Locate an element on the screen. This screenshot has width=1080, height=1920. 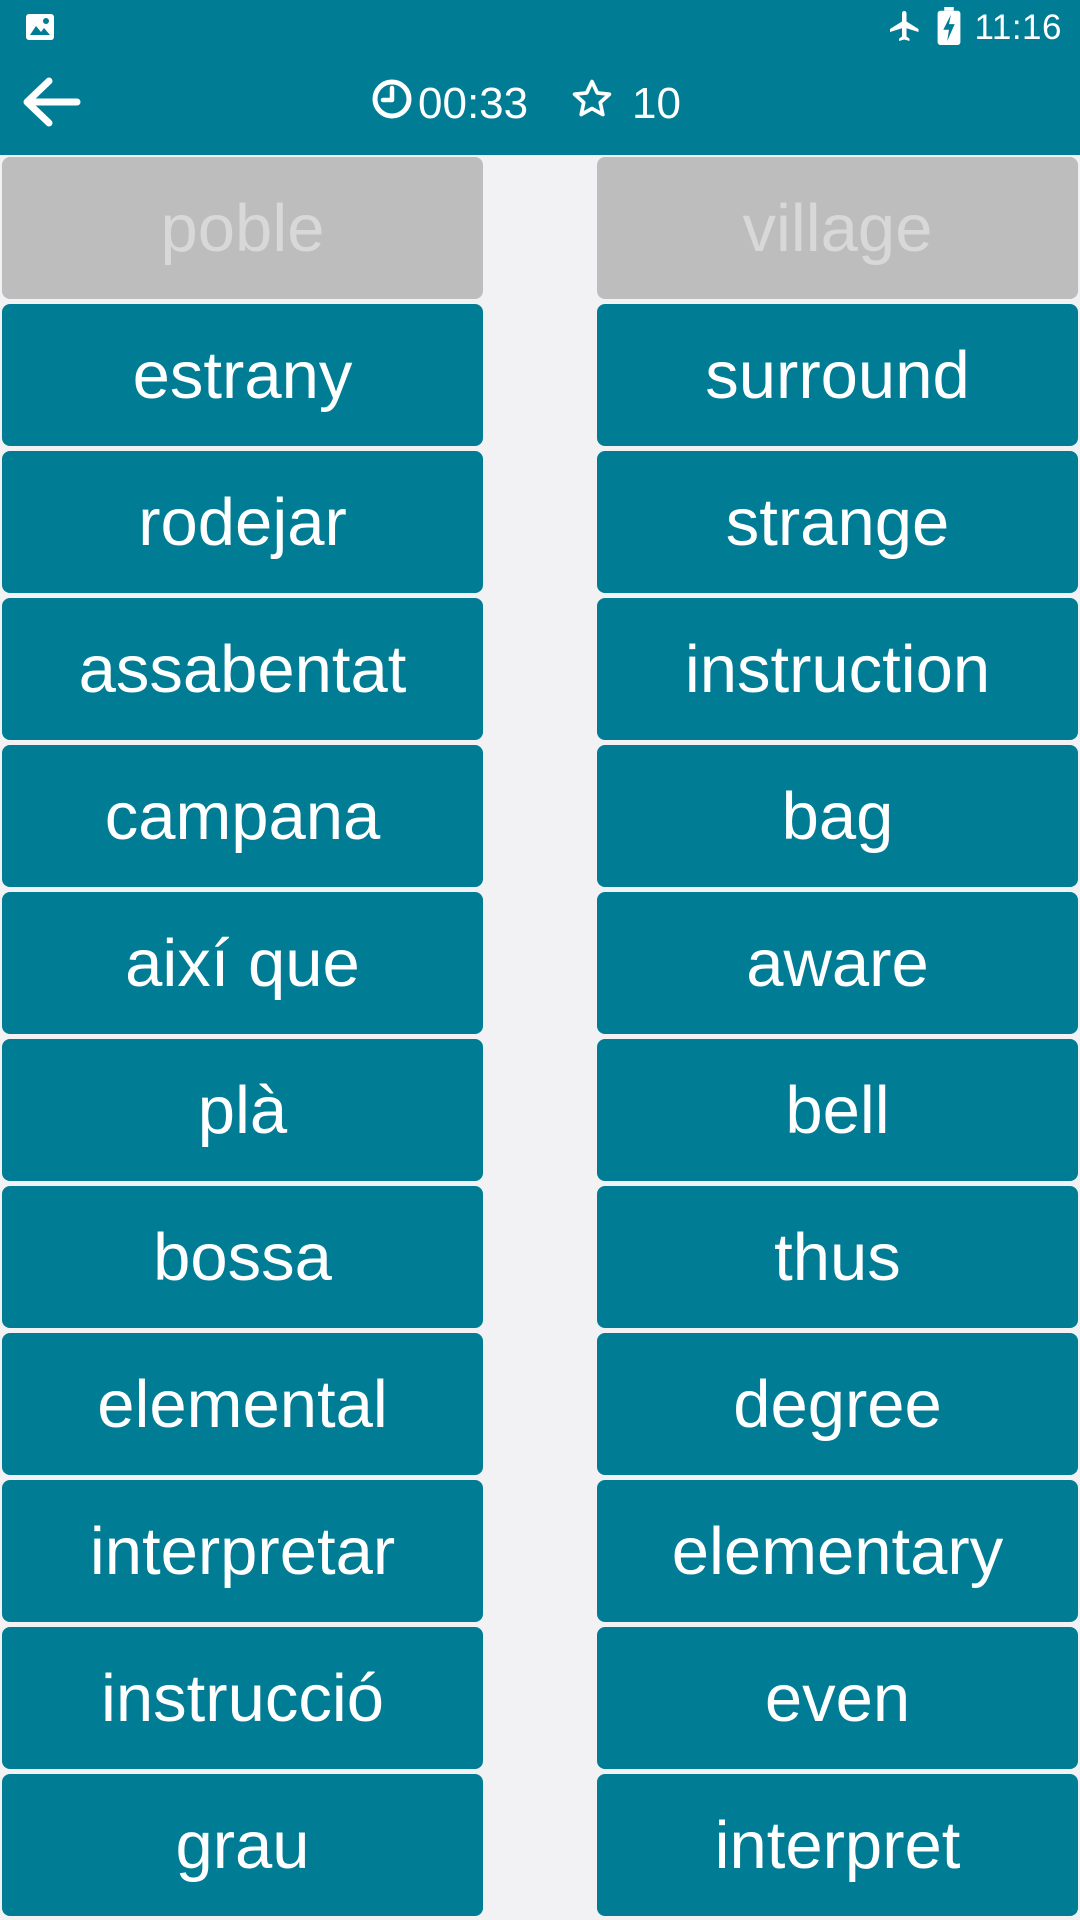
catalan-word-tile: bossa is located at coordinates (242, 1257).